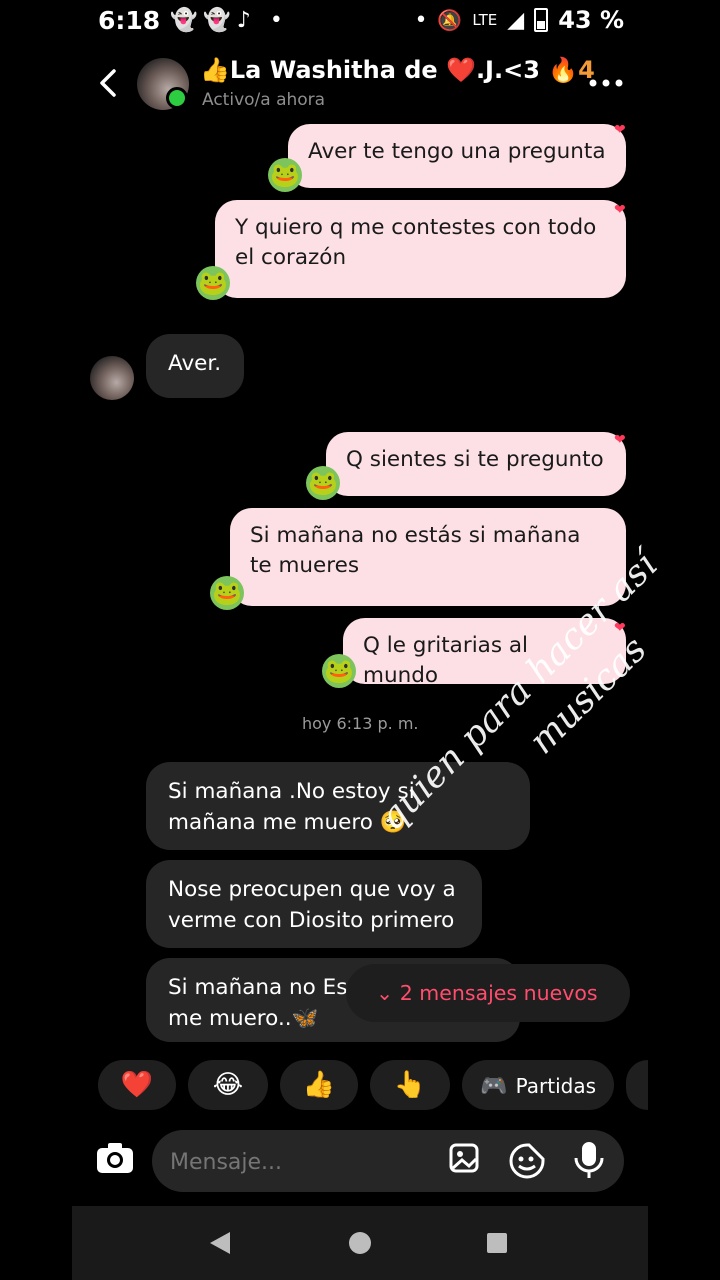 The image size is (720, 1280). I want to click on contact-name: 👍La Washitha de ❤️.J.<3 🔥4, so click(397, 70).